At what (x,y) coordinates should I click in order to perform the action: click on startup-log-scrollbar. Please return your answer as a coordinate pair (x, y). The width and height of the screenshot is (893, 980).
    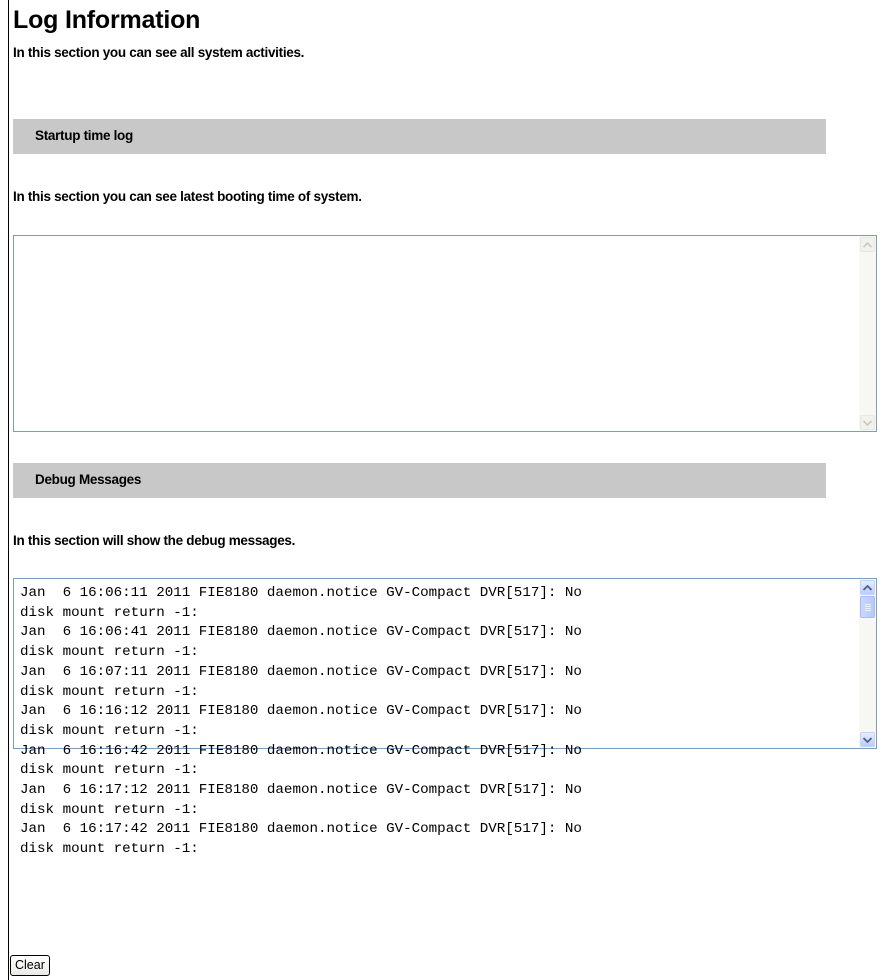
    Looking at the image, I should click on (867, 333).